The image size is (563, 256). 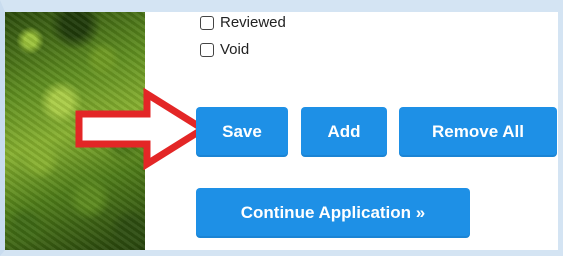 I want to click on checkbox-reviewed: Reviewed, so click(x=243, y=22).